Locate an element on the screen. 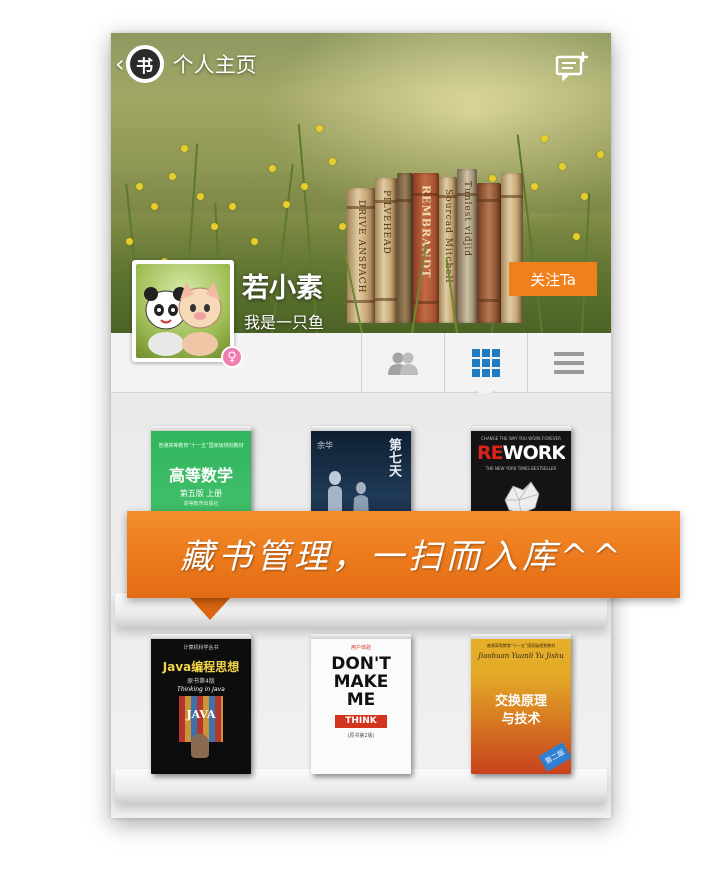  tab-list-view is located at coordinates (568, 362).